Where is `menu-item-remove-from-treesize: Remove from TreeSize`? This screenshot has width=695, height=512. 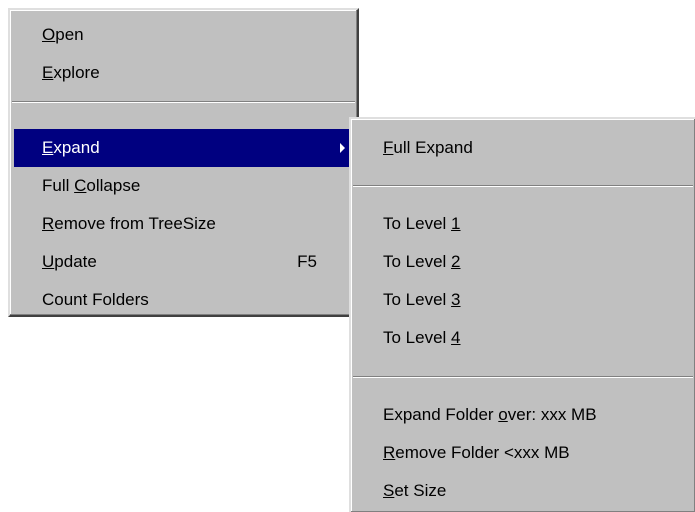 menu-item-remove-from-treesize: Remove from TreeSize is located at coordinates (183, 224).